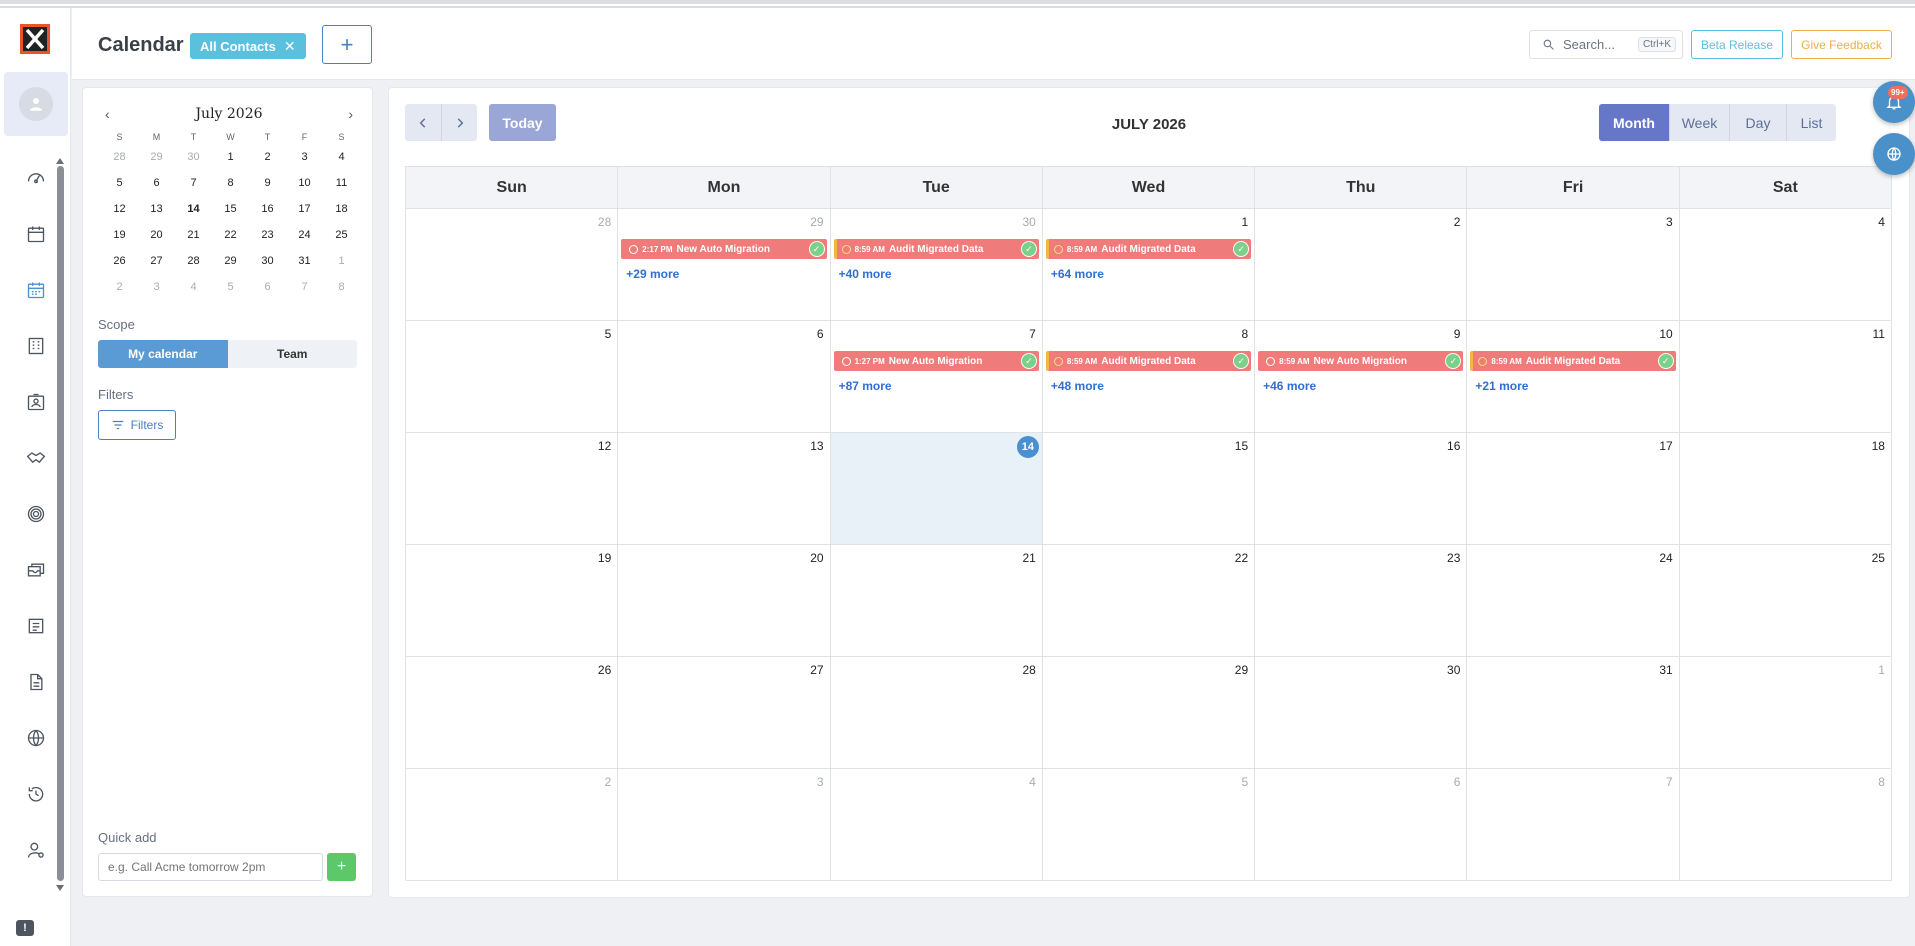  What do you see at coordinates (1785, 712) in the screenshot?
I see `day-cell: 1` at bounding box center [1785, 712].